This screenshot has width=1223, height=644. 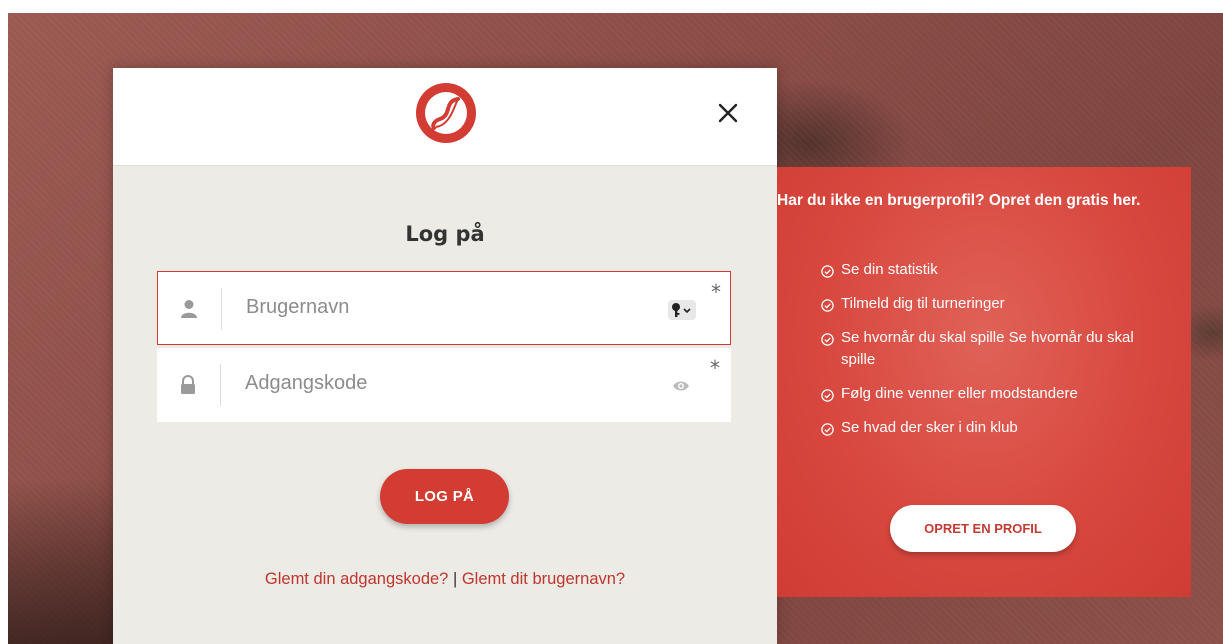 What do you see at coordinates (728, 113) in the screenshot?
I see `close-icon` at bounding box center [728, 113].